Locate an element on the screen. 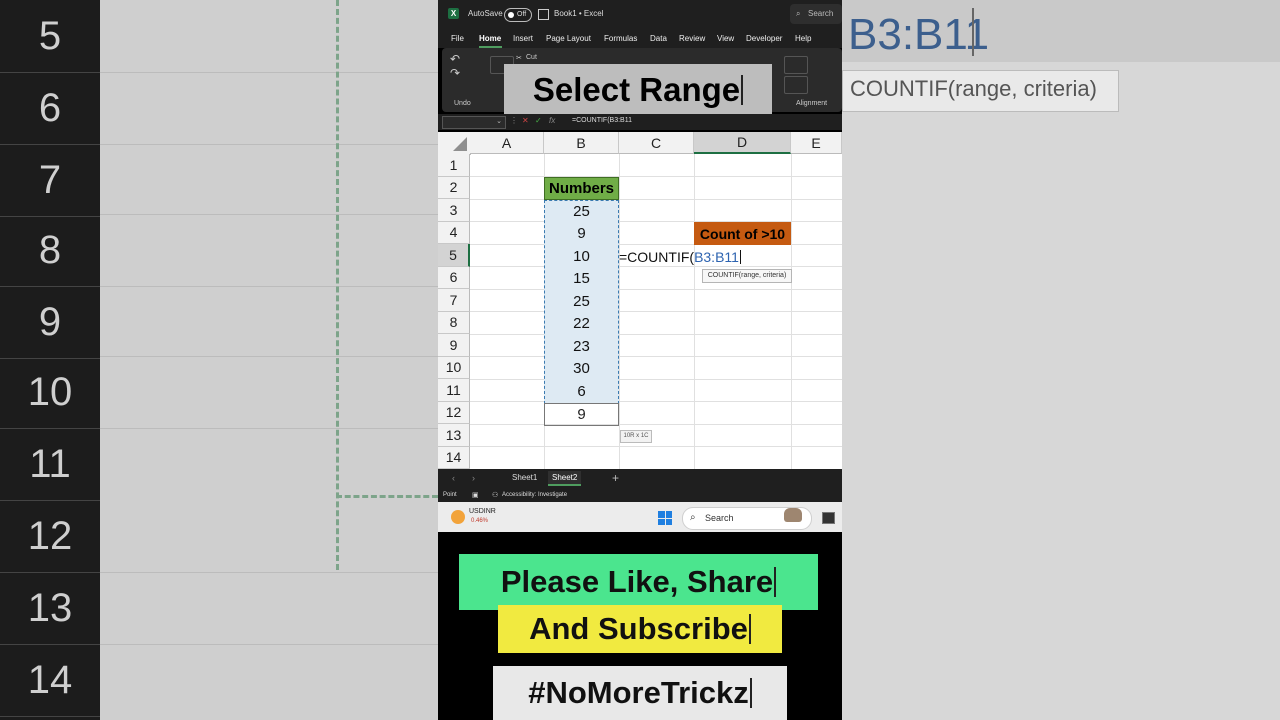 The image size is (1280, 720). cancel-icon: ✕ is located at coordinates (525, 120).